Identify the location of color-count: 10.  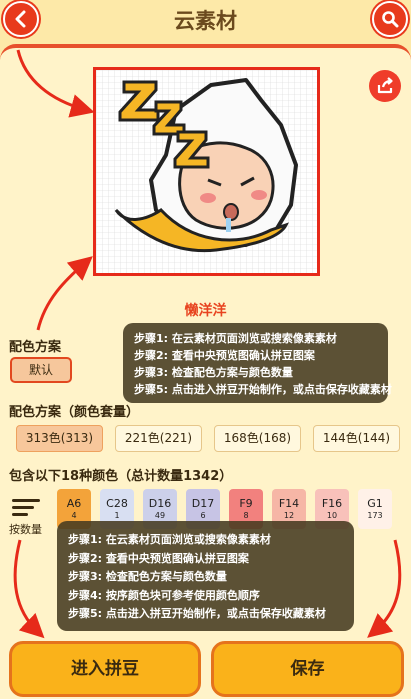
(332, 515).